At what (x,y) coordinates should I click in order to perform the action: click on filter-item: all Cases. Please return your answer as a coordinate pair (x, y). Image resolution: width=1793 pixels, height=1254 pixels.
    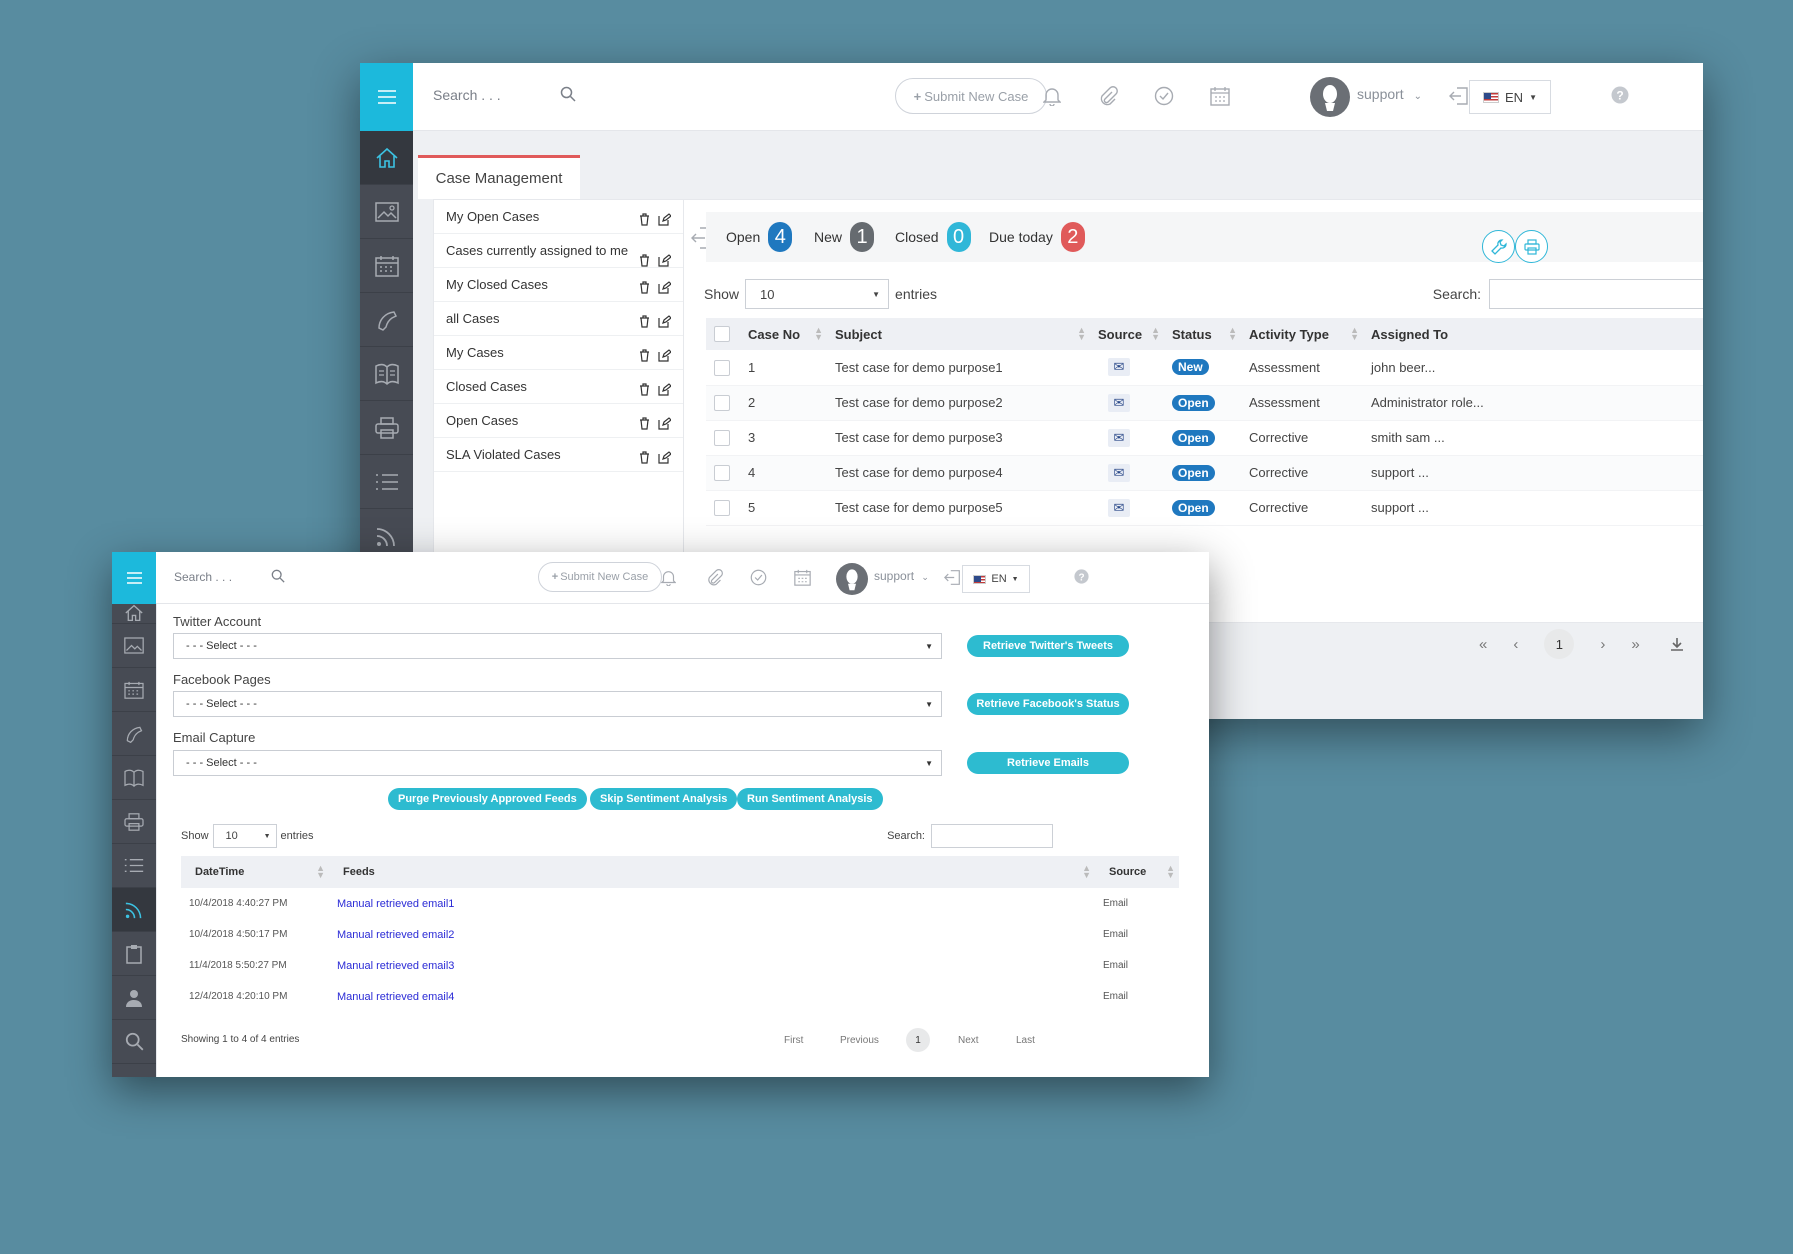
    Looking at the image, I should click on (558, 319).